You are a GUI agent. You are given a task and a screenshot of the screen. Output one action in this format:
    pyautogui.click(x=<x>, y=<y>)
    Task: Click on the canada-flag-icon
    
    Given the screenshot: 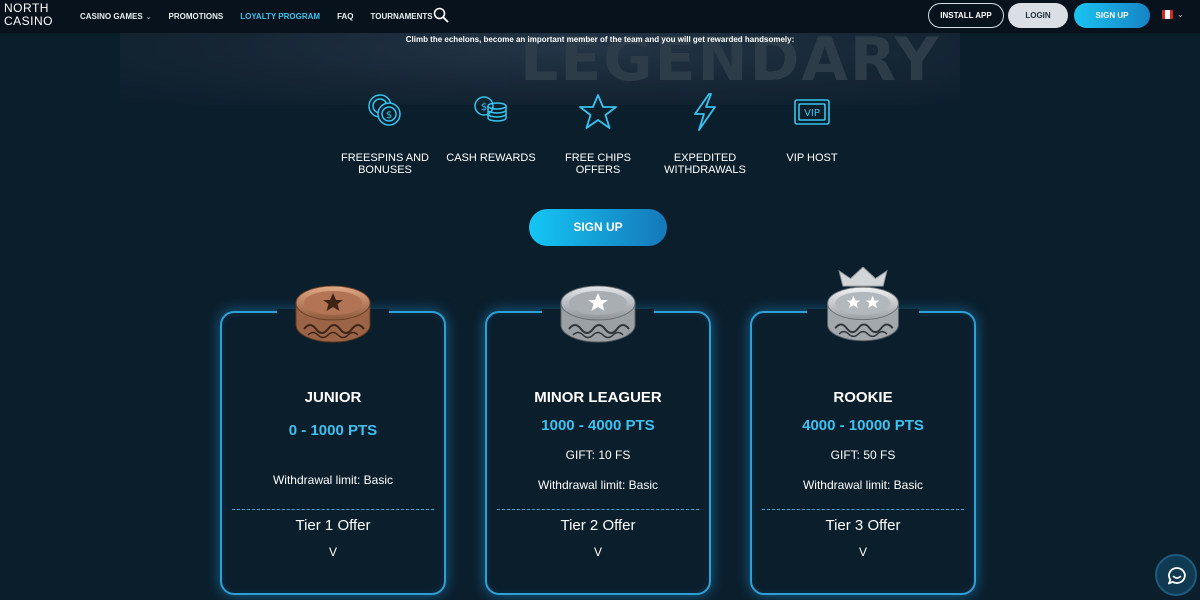 What is the action you would take?
    pyautogui.click(x=1167, y=14)
    